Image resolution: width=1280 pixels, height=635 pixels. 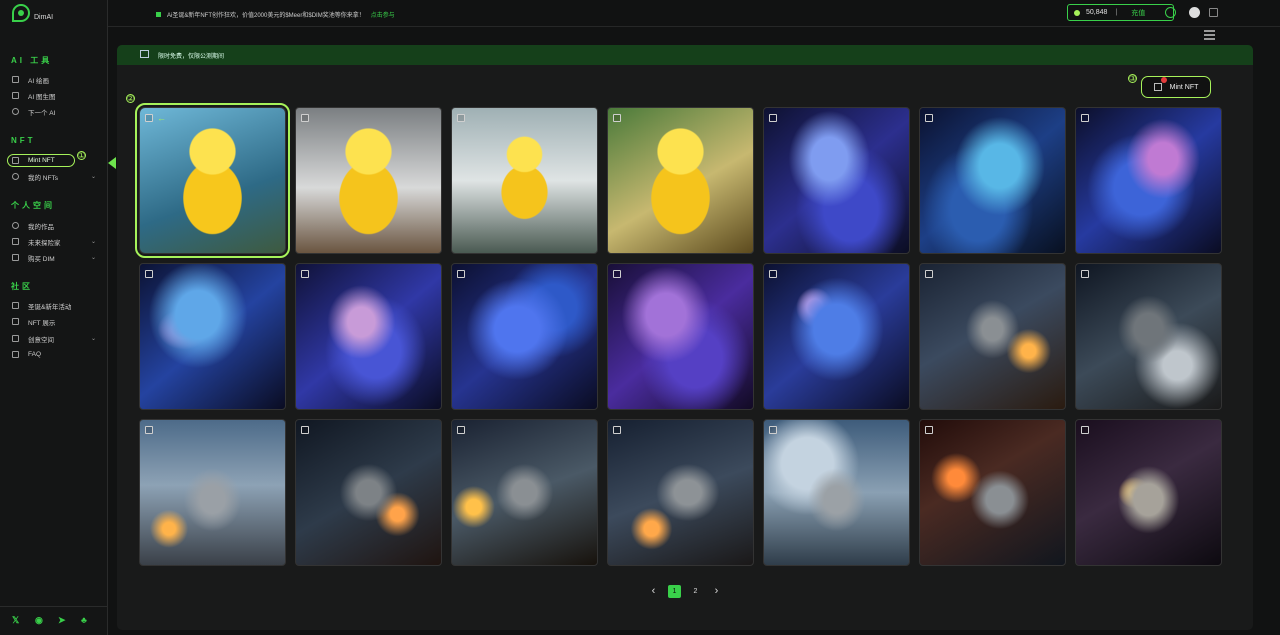 I want to click on notice-link: 点击参与, so click(x=383, y=14).